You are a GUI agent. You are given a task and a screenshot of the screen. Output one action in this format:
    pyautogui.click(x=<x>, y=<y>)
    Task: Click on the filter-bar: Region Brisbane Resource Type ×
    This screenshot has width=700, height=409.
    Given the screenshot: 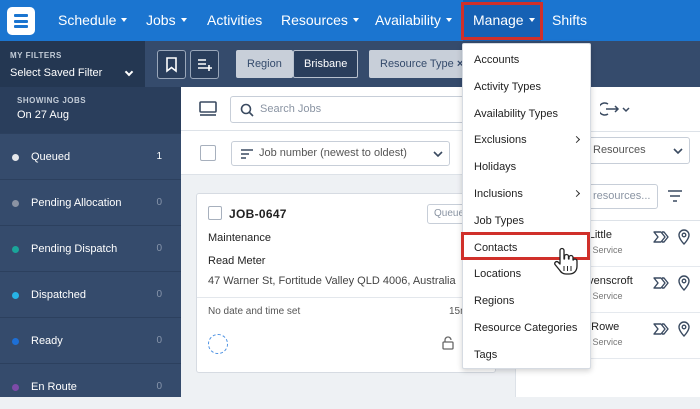 What is the action you would take?
    pyautogui.click(x=422, y=64)
    